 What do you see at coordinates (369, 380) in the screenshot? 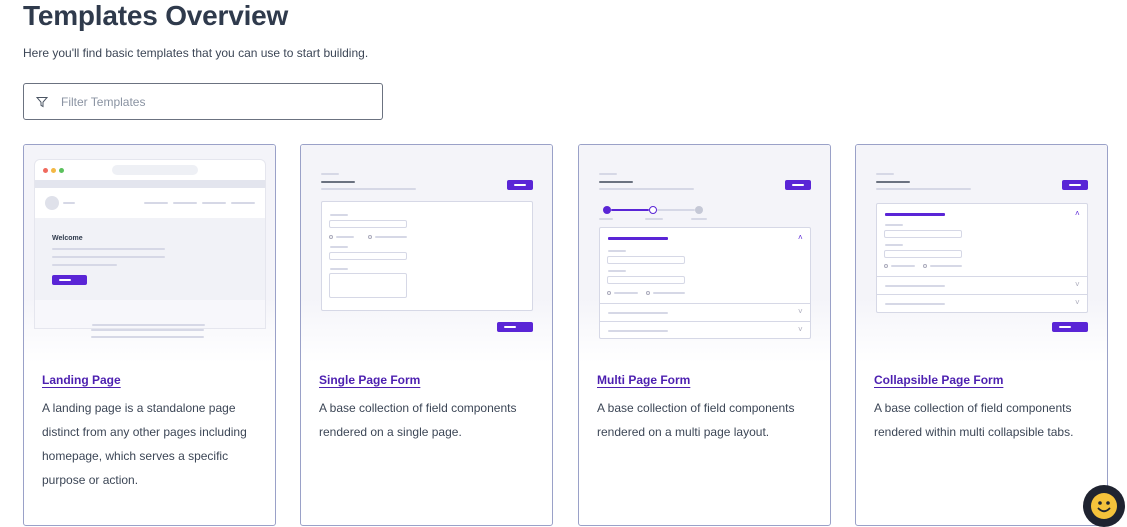
I see `template-title-single-page-form: Single Page Form` at bounding box center [369, 380].